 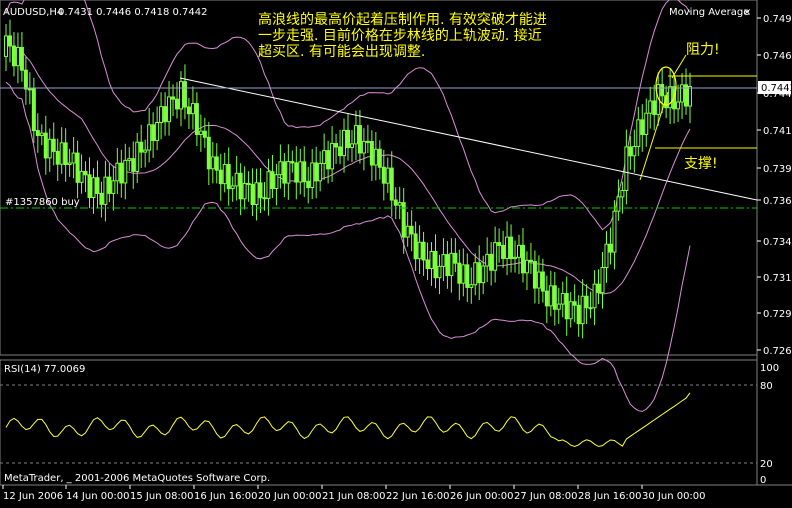 What do you see at coordinates (763, 480) in the screenshot?
I see `rsi-tick-0: 0` at bounding box center [763, 480].